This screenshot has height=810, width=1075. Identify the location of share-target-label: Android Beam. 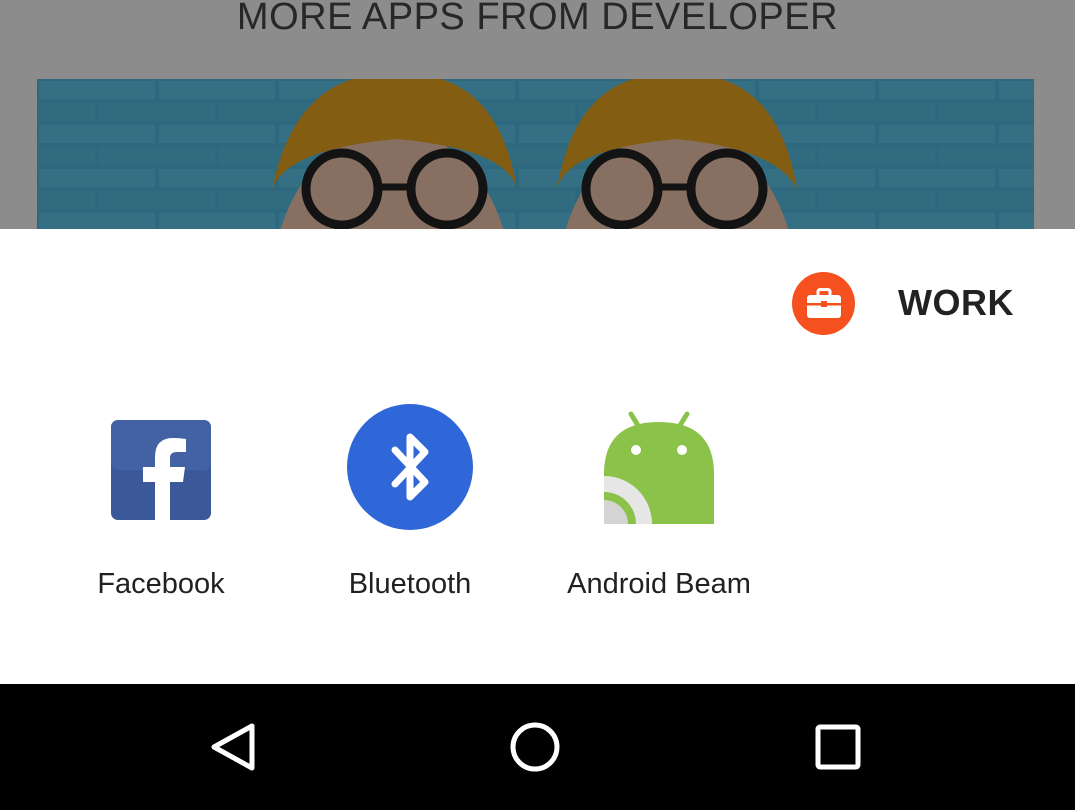
(659, 584).